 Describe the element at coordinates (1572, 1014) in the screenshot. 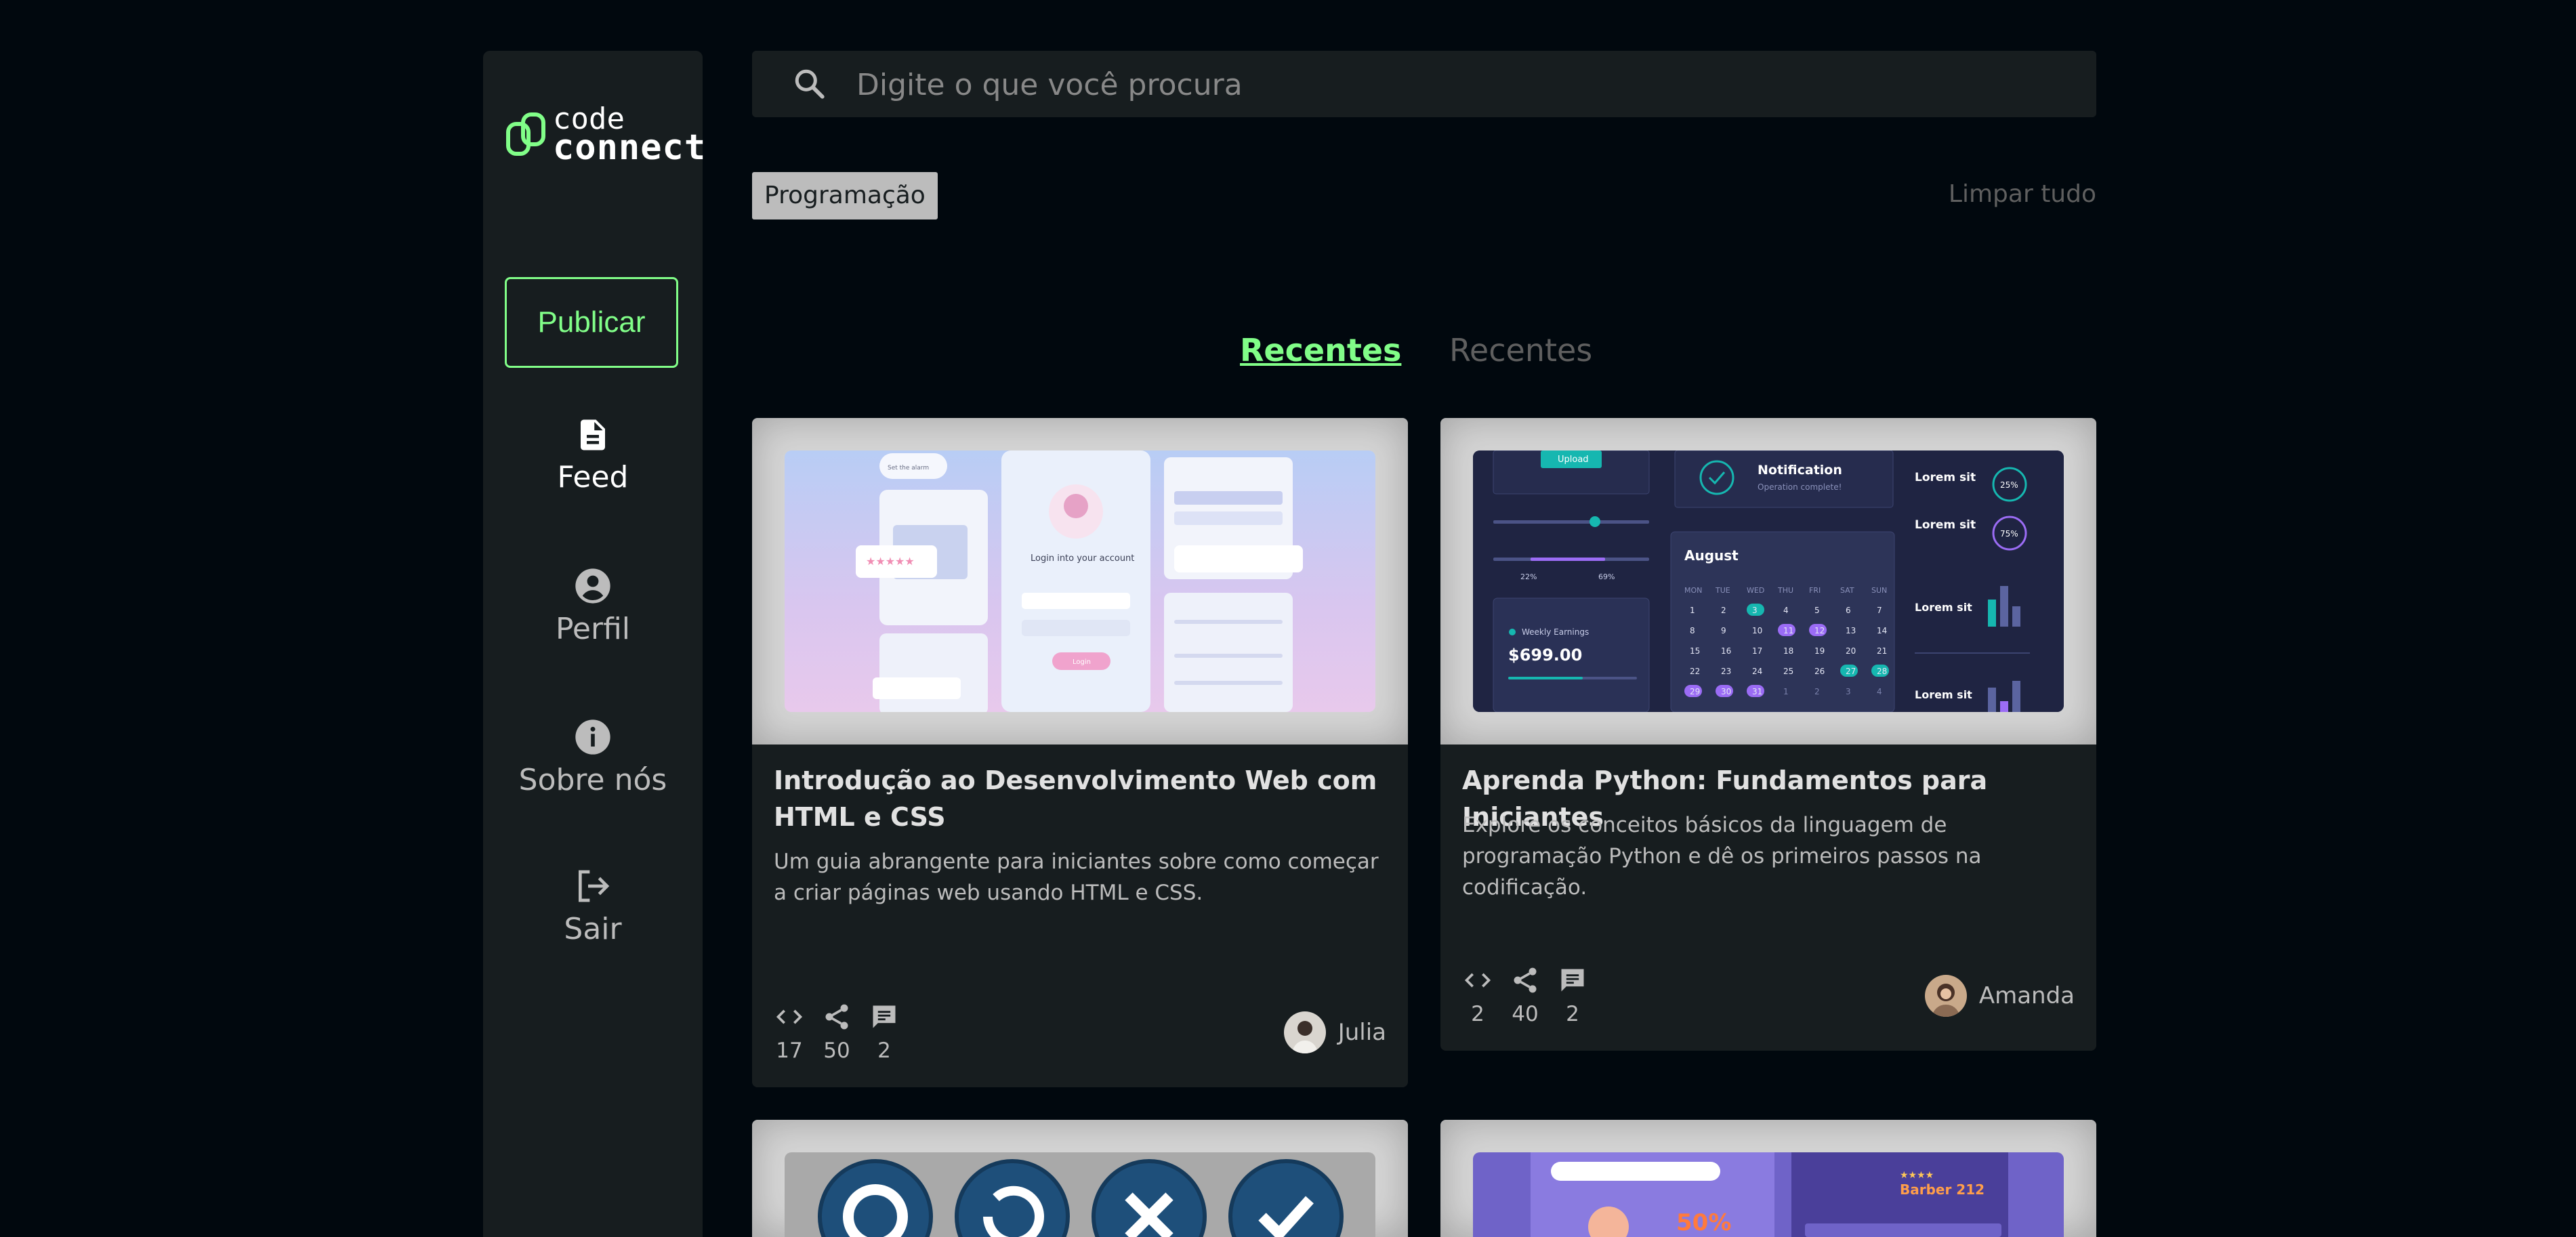

I see `comment-count: 2` at that location.